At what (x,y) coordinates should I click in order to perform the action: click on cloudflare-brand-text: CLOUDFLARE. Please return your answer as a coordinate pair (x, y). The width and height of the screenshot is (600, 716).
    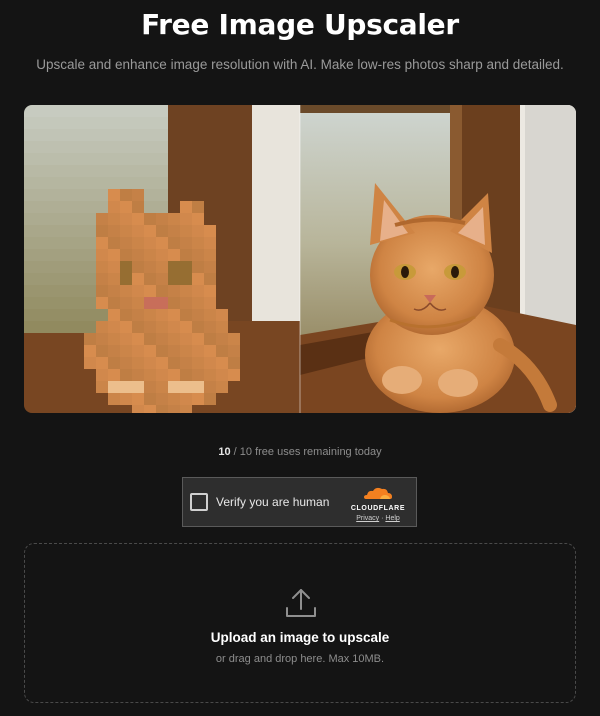
    Looking at the image, I should click on (378, 508).